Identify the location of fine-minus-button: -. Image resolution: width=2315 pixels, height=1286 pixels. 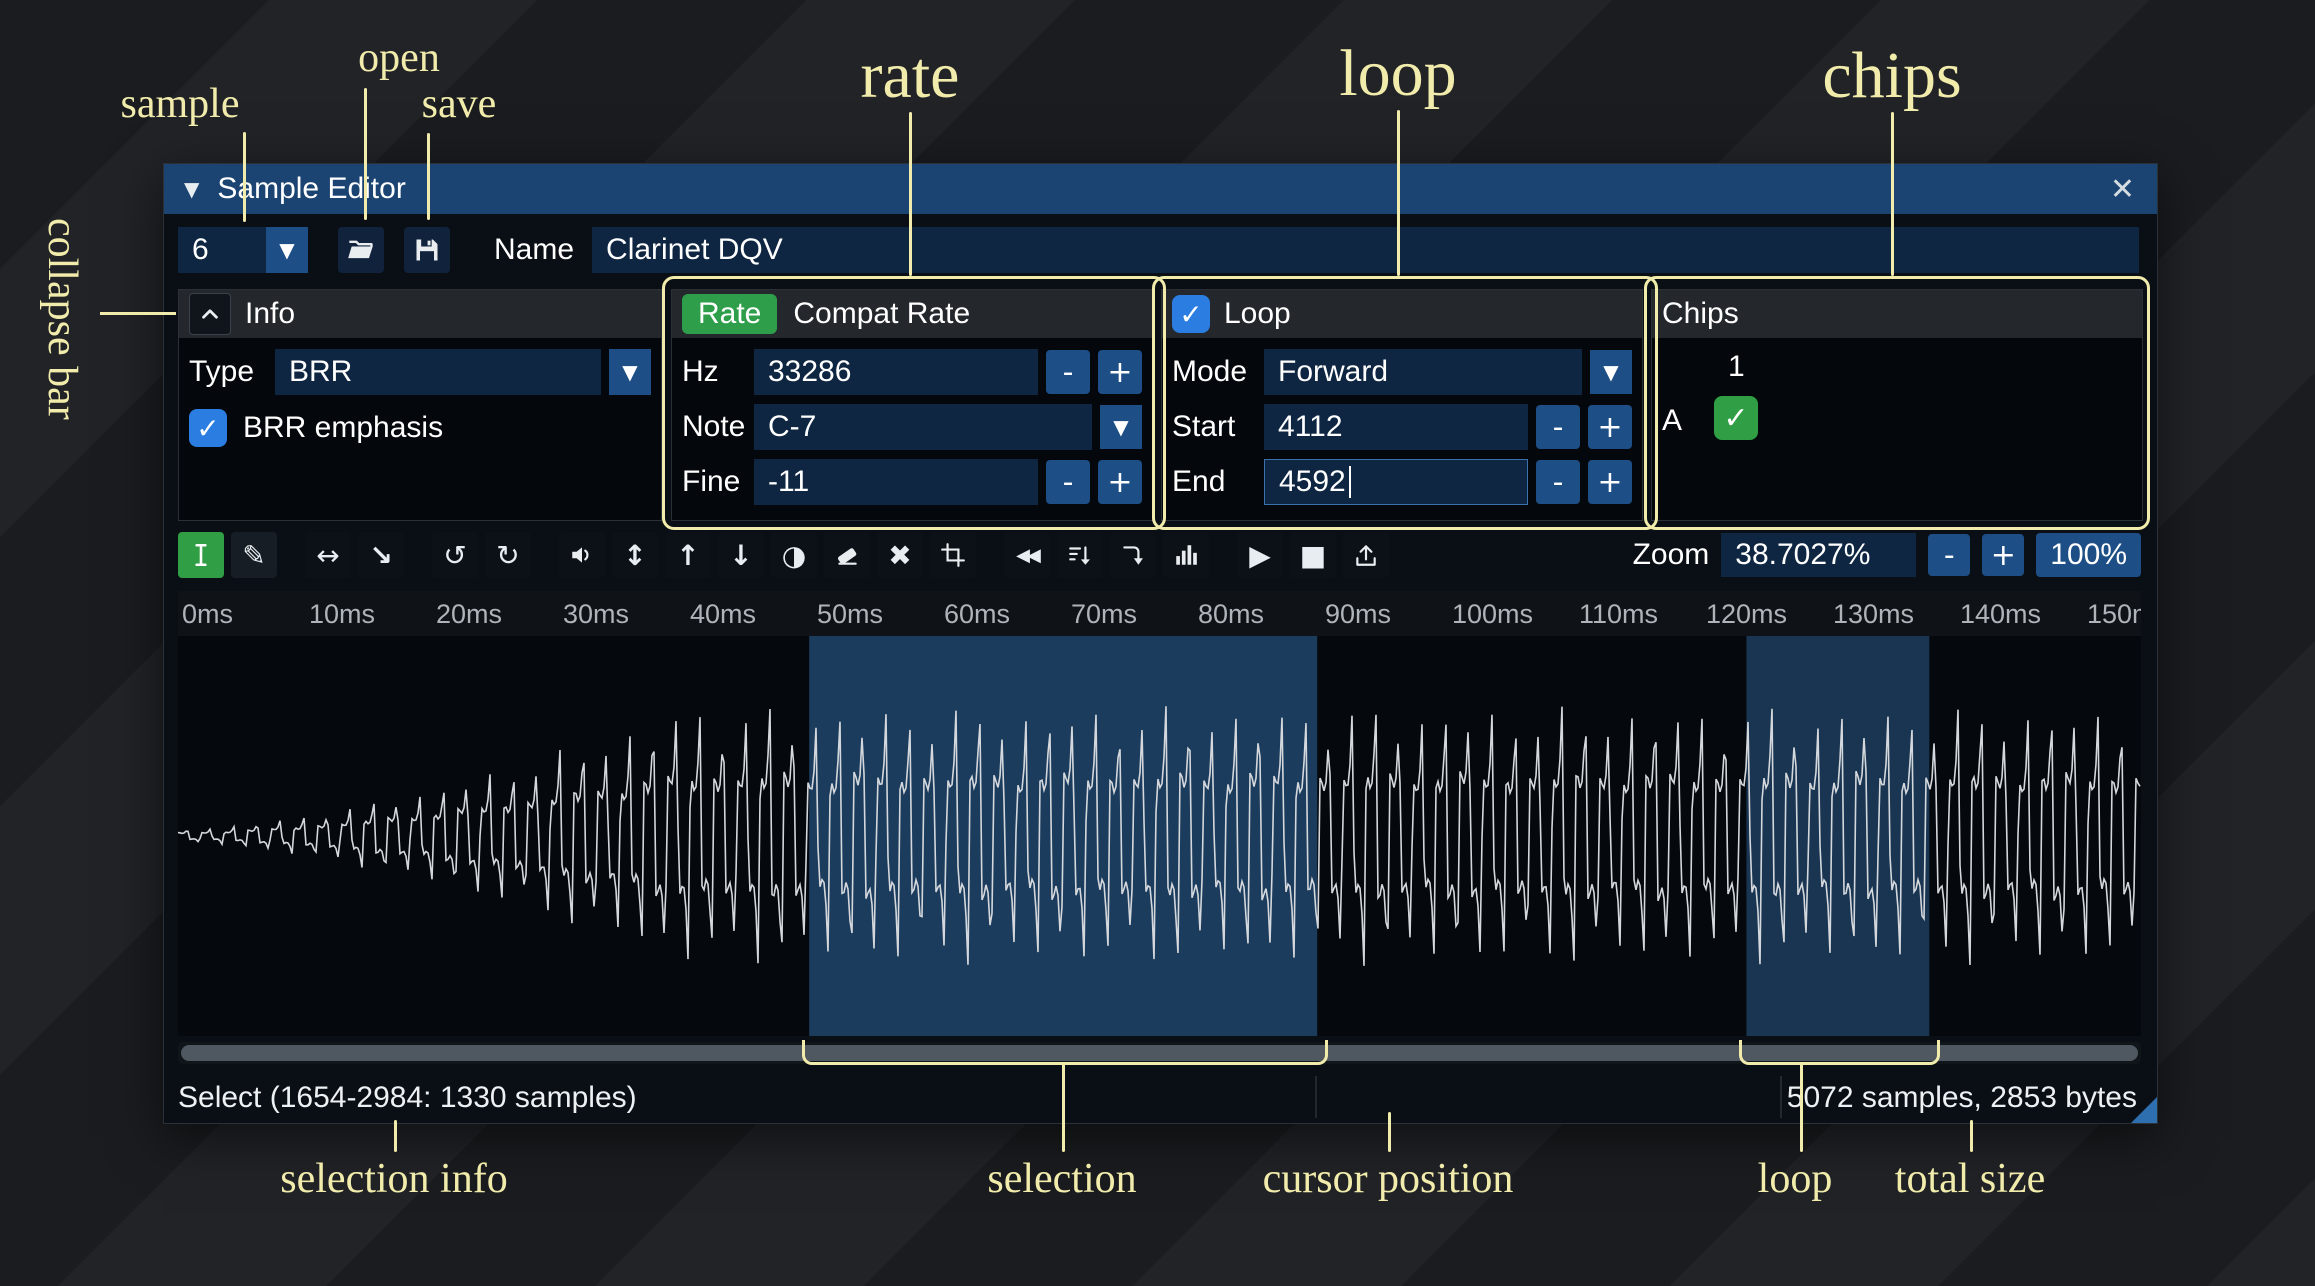
(1068, 482).